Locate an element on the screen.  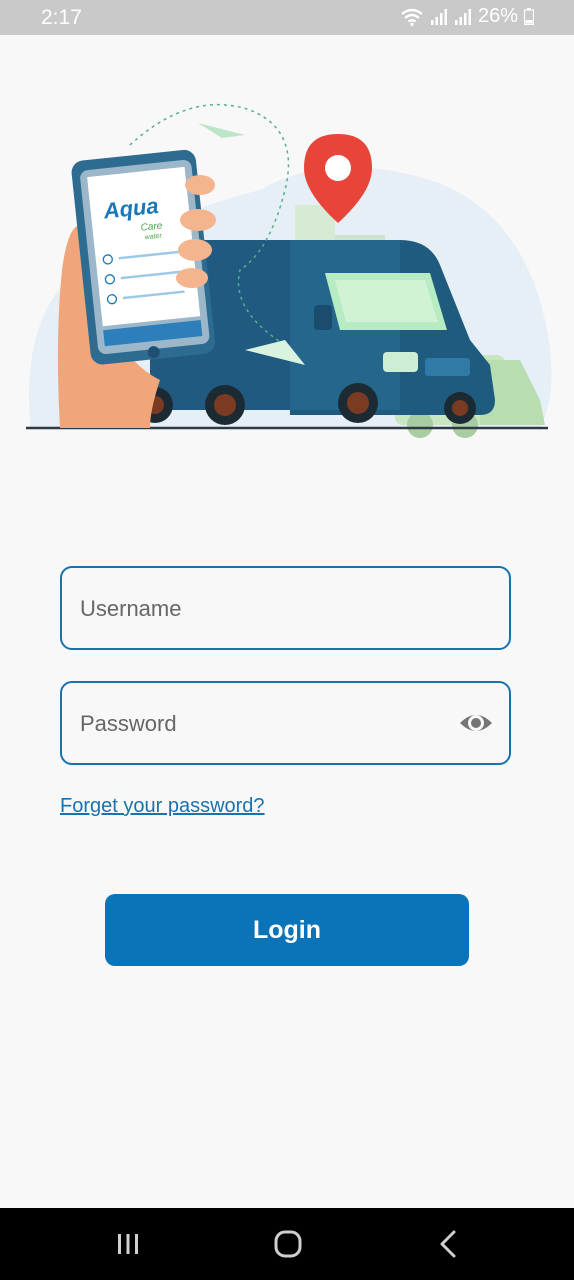
username-input is located at coordinates (265, 609).